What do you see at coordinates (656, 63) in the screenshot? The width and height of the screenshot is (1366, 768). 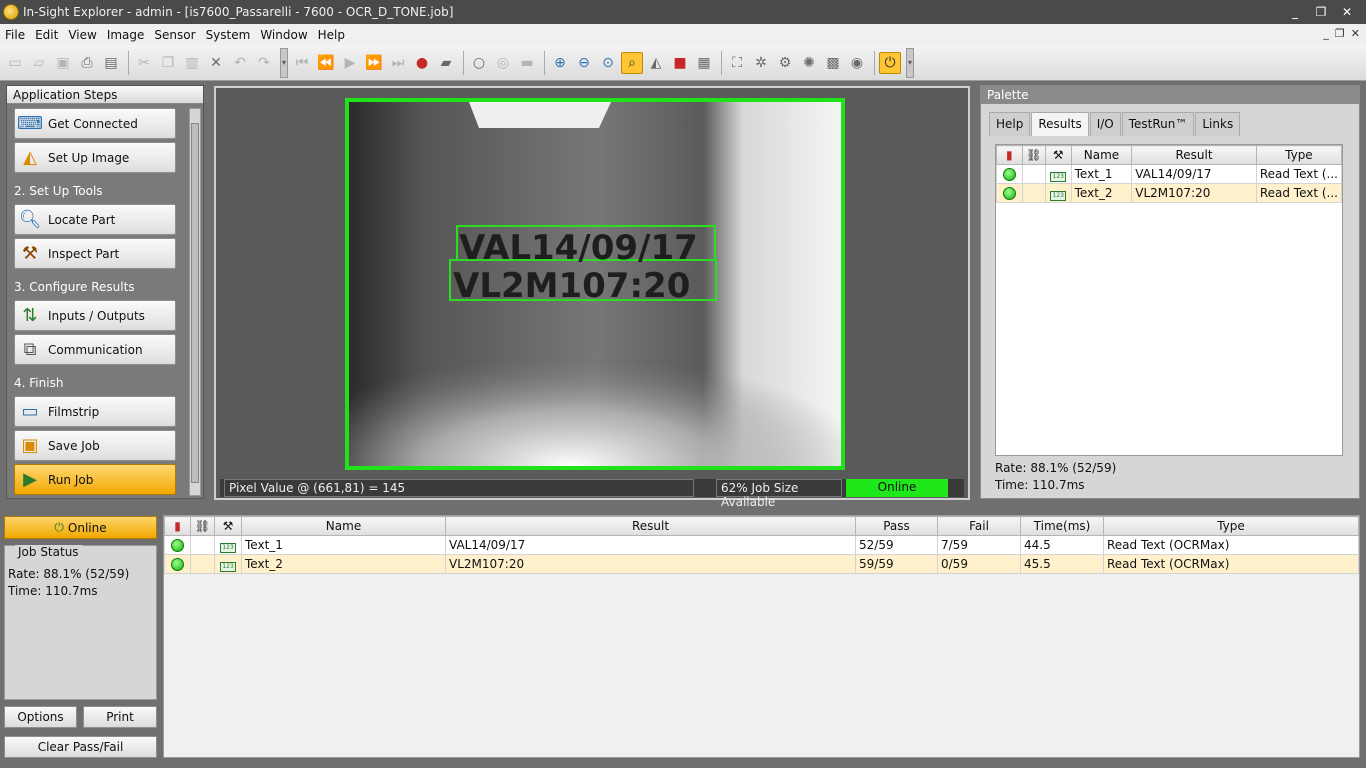 I see `image-adjust-icon: ◭` at bounding box center [656, 63].